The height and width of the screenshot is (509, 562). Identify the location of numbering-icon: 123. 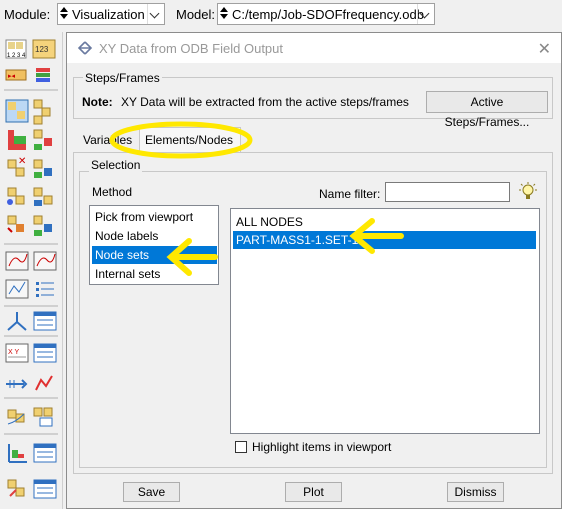
(44, 49).